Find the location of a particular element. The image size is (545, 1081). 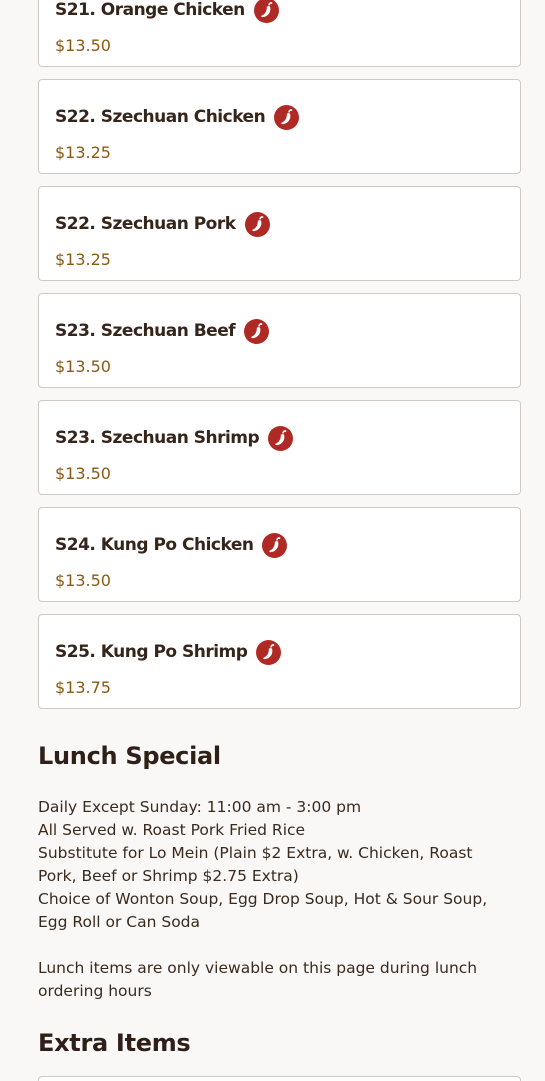

lunch-hours-text: Daily Except Sunday: 11:00 am - 3:00 pm is located at coordinates (200, 807).